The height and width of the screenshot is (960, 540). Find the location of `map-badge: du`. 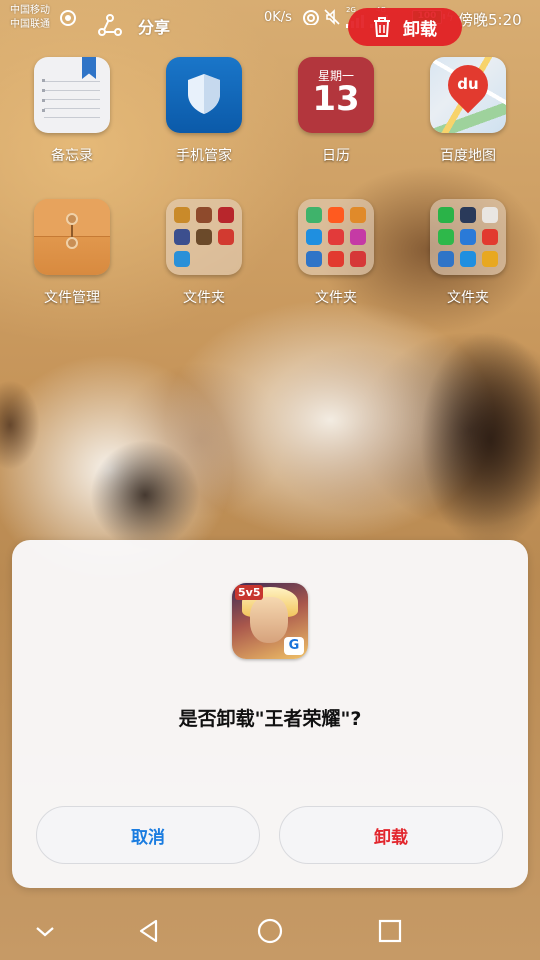

map-badge: du is located at coordinates (468, 84).